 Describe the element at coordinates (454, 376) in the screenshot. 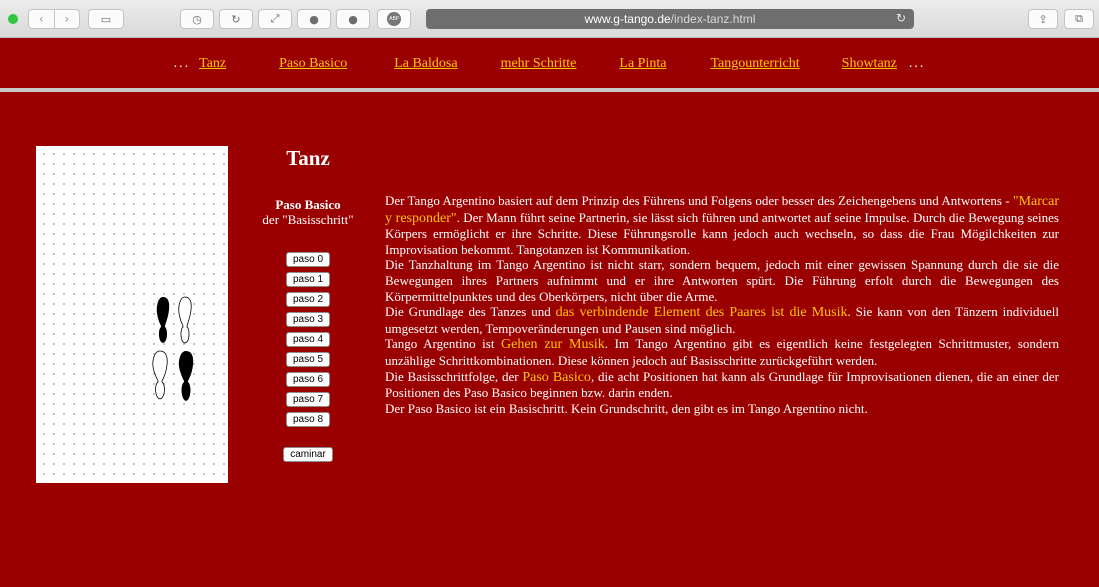

I see `paragraph-5-text-a: Die Basisschrittfolge, der` at that location.